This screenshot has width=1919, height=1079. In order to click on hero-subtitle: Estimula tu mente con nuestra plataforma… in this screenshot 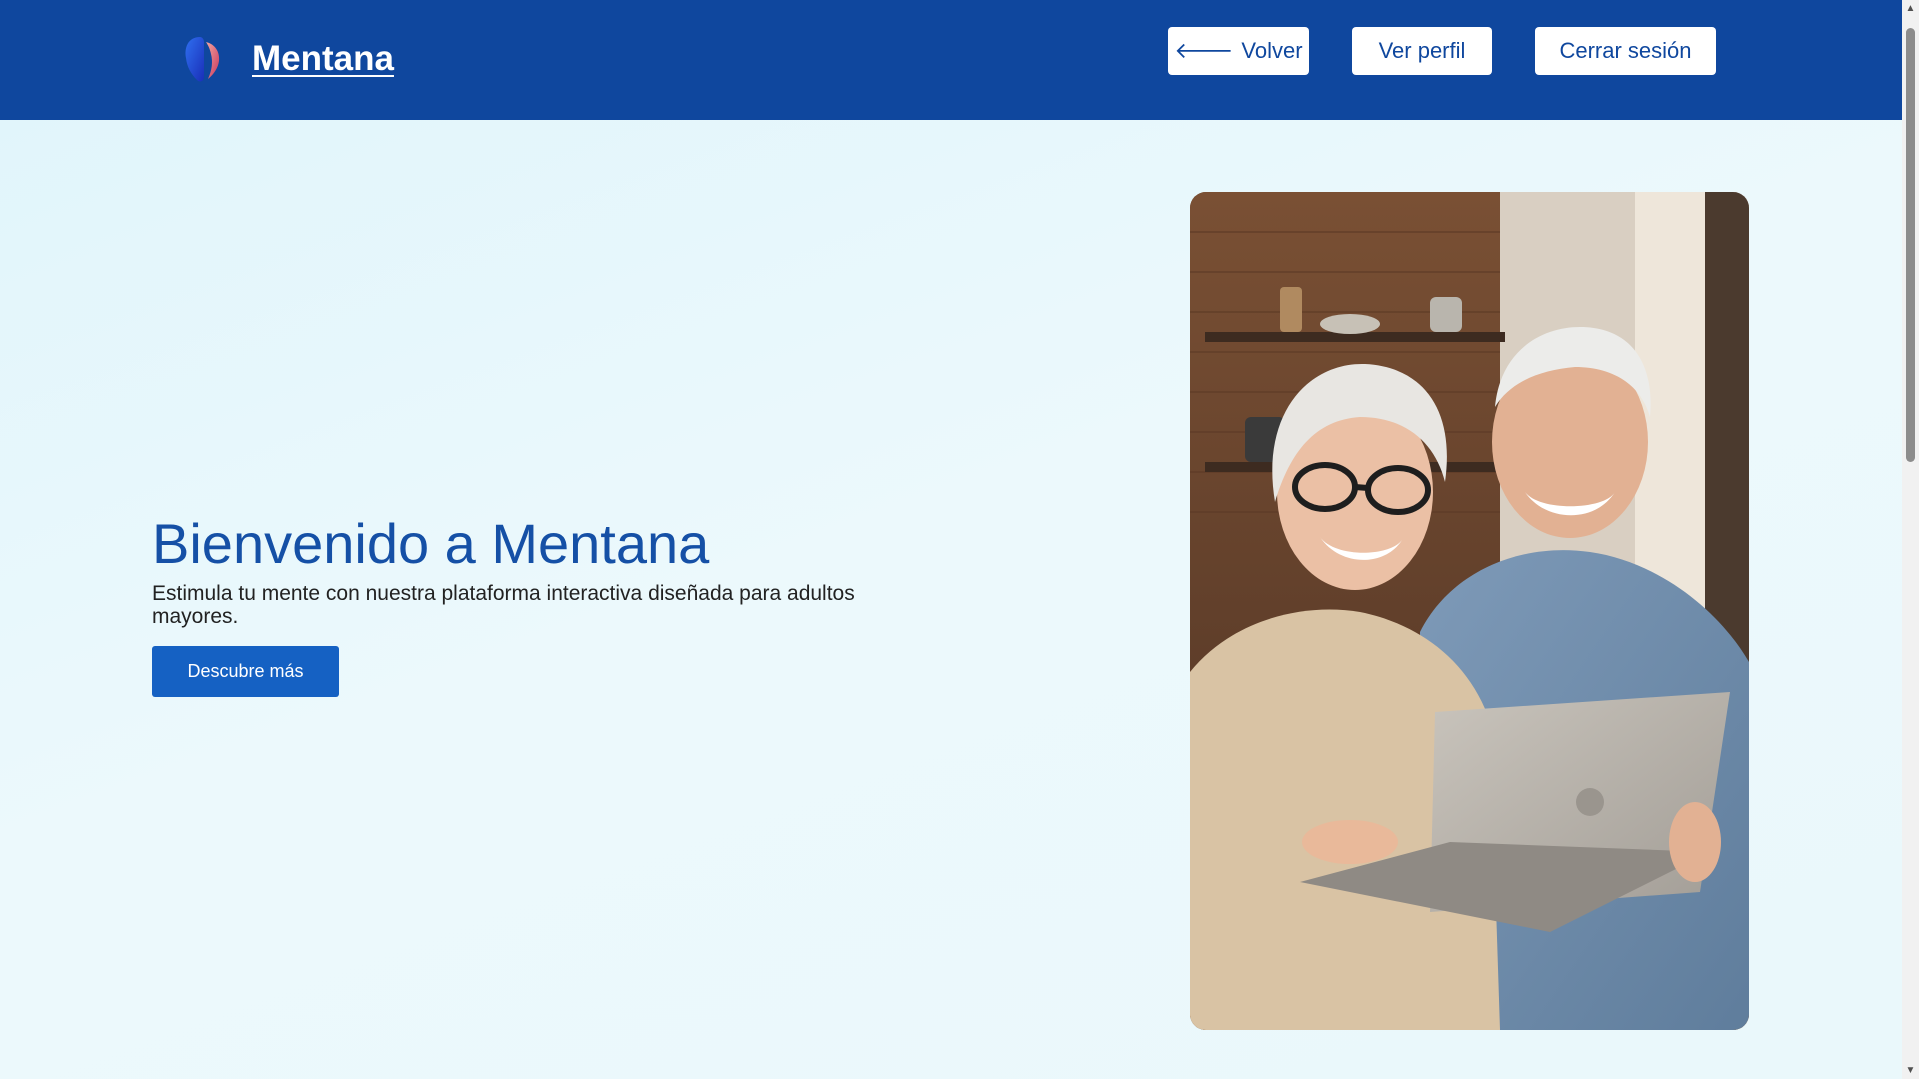, I will do `click(503, 605)`.